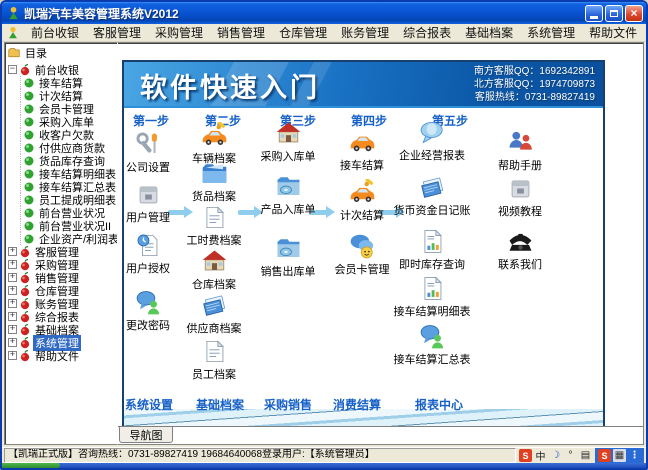  I want to click on quickstart-item: 采购入库单, so click(288, 142).